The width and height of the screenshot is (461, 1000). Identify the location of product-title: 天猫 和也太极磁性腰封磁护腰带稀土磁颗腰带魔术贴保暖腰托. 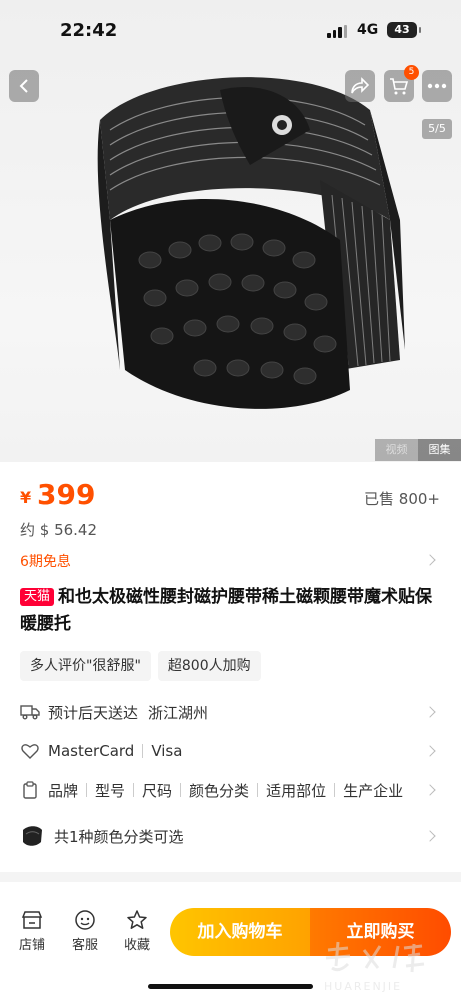
(230, 611).